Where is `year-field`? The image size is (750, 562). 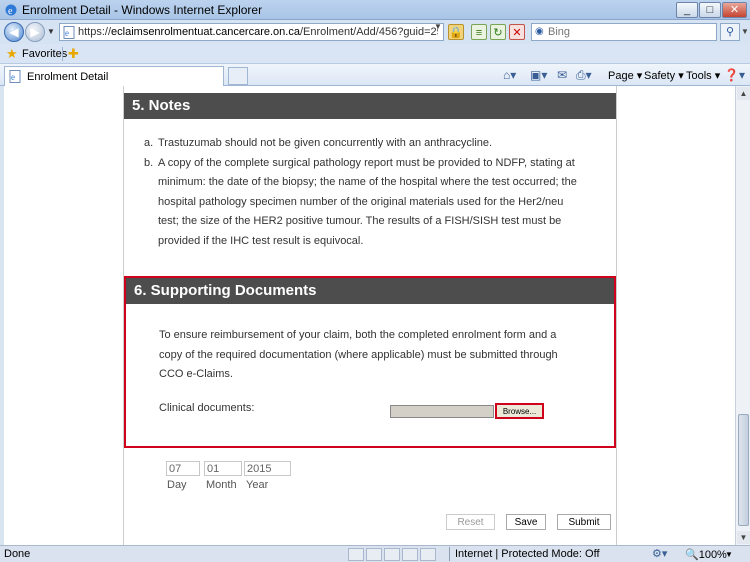
year-field is located at coordinates (267, 468).